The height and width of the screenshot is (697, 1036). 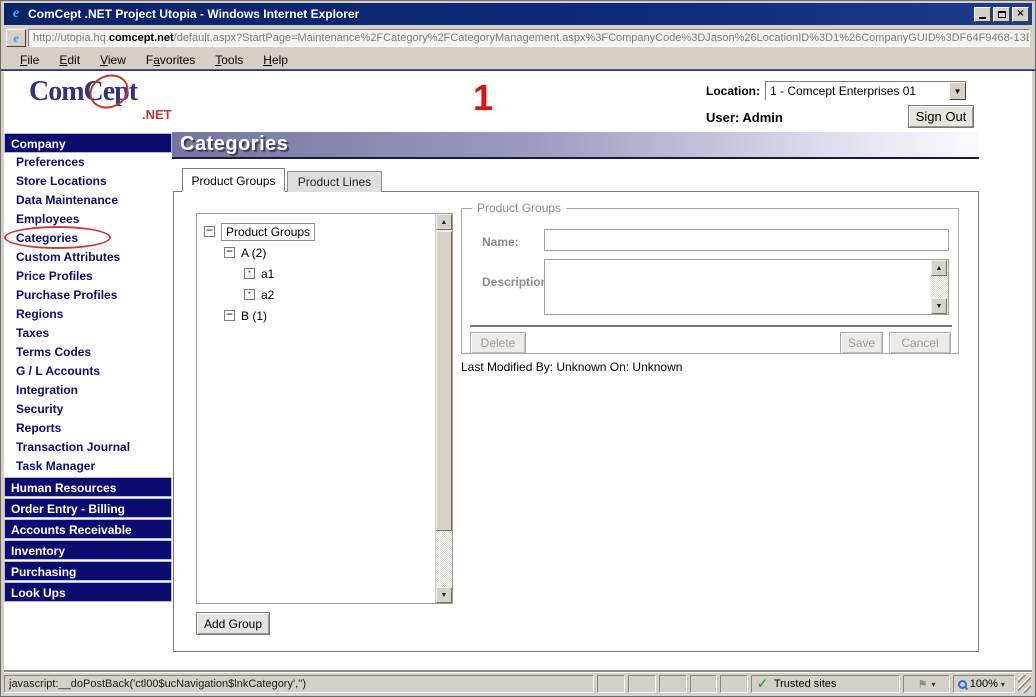 I want to click on annotation-step-number: 1, so click(x=483, y=97).